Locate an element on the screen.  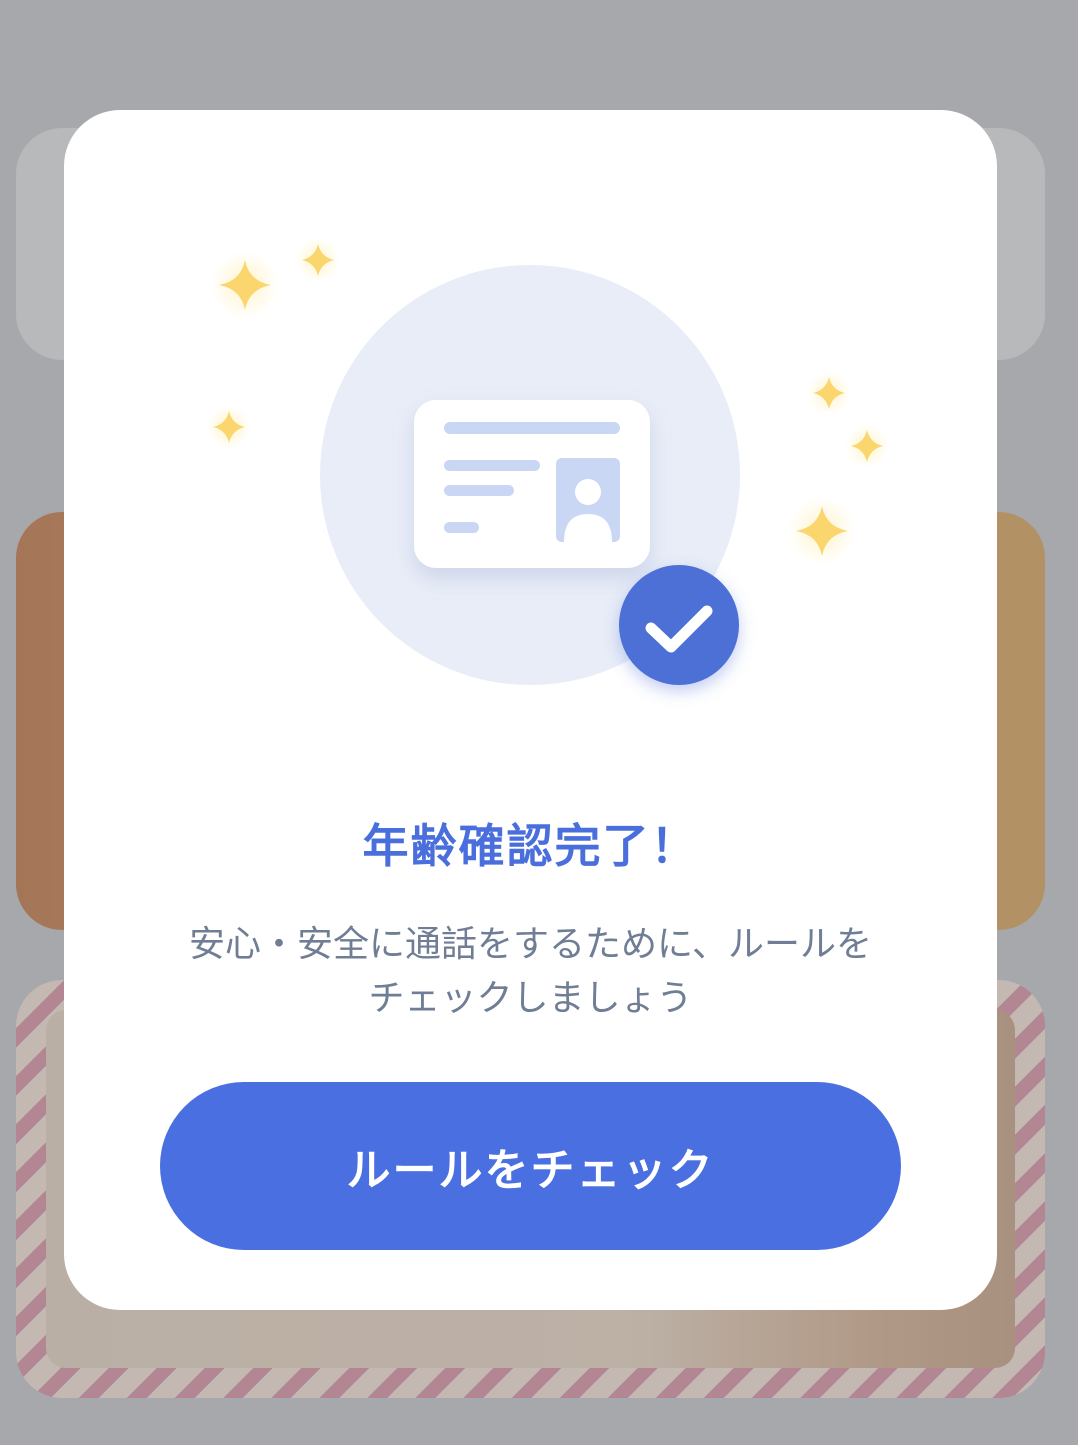
dialog-message: 安心・安全に通話をするために、ルールをチェックしましょう is located at coordinates (530, 971).